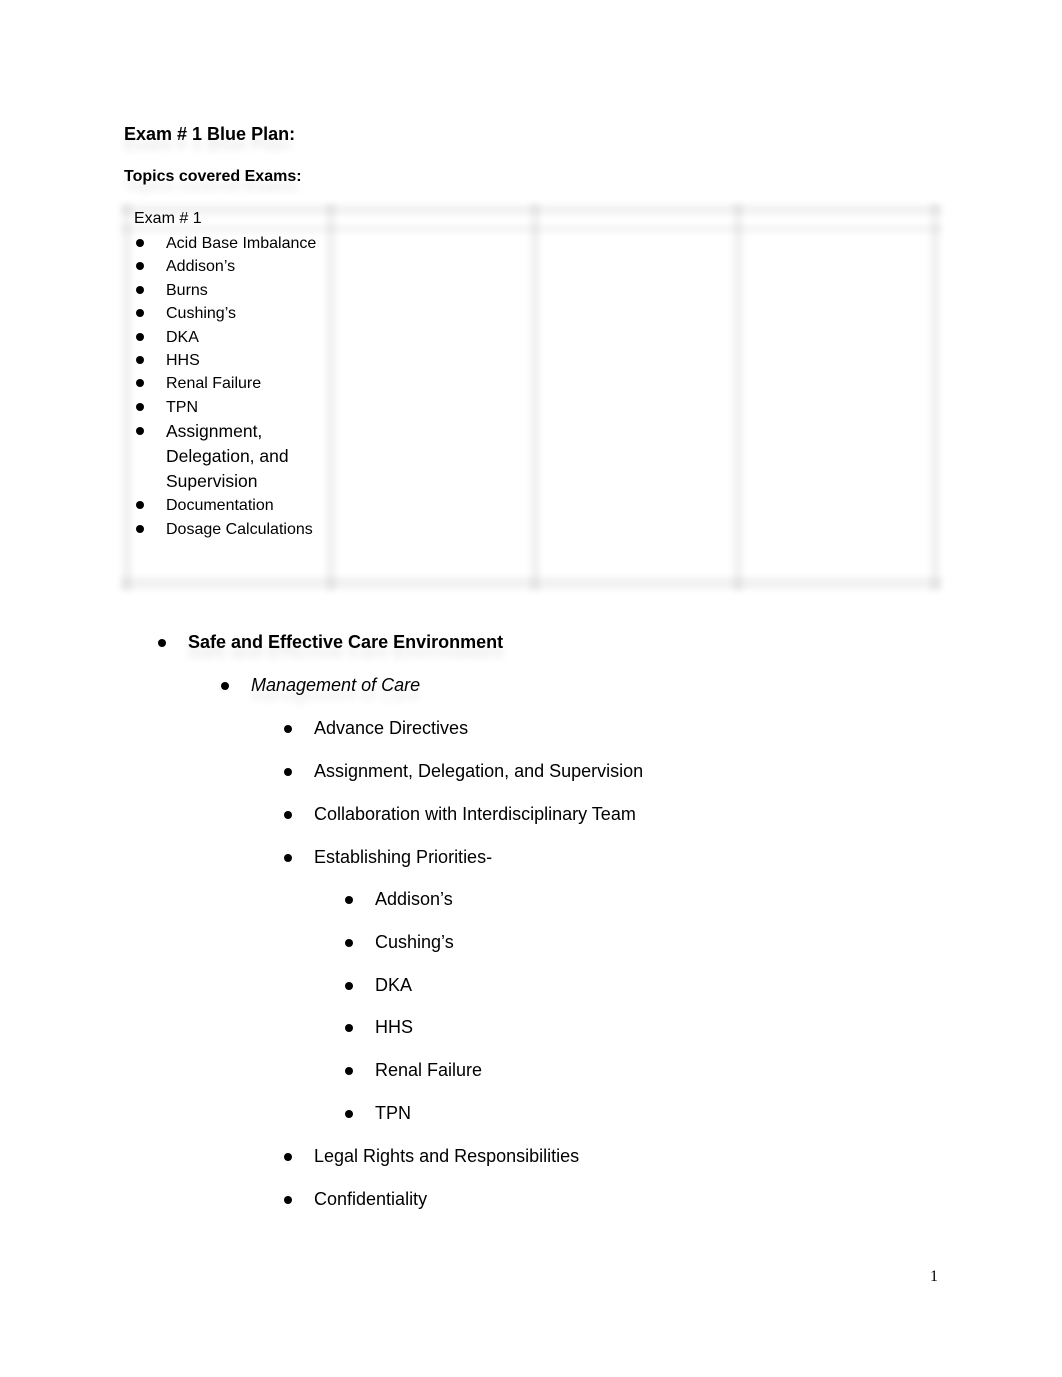  What do you see at coordinates (234, 290) in the screenshot?
I see `list-item: Burns` at bounding box center [234, 290].